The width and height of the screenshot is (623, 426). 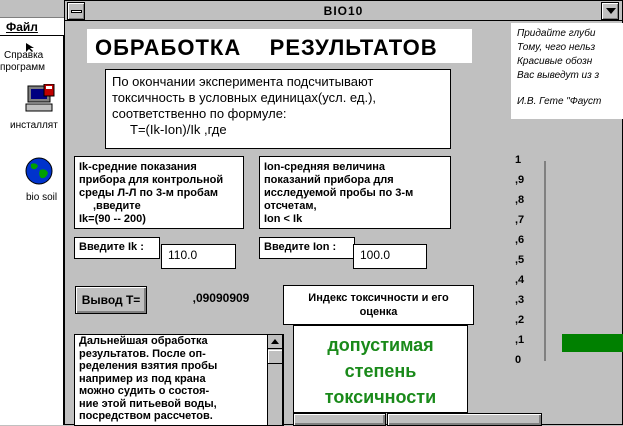 I want to click on gauge-tick-label: ,6, so click(x=520, y=240).